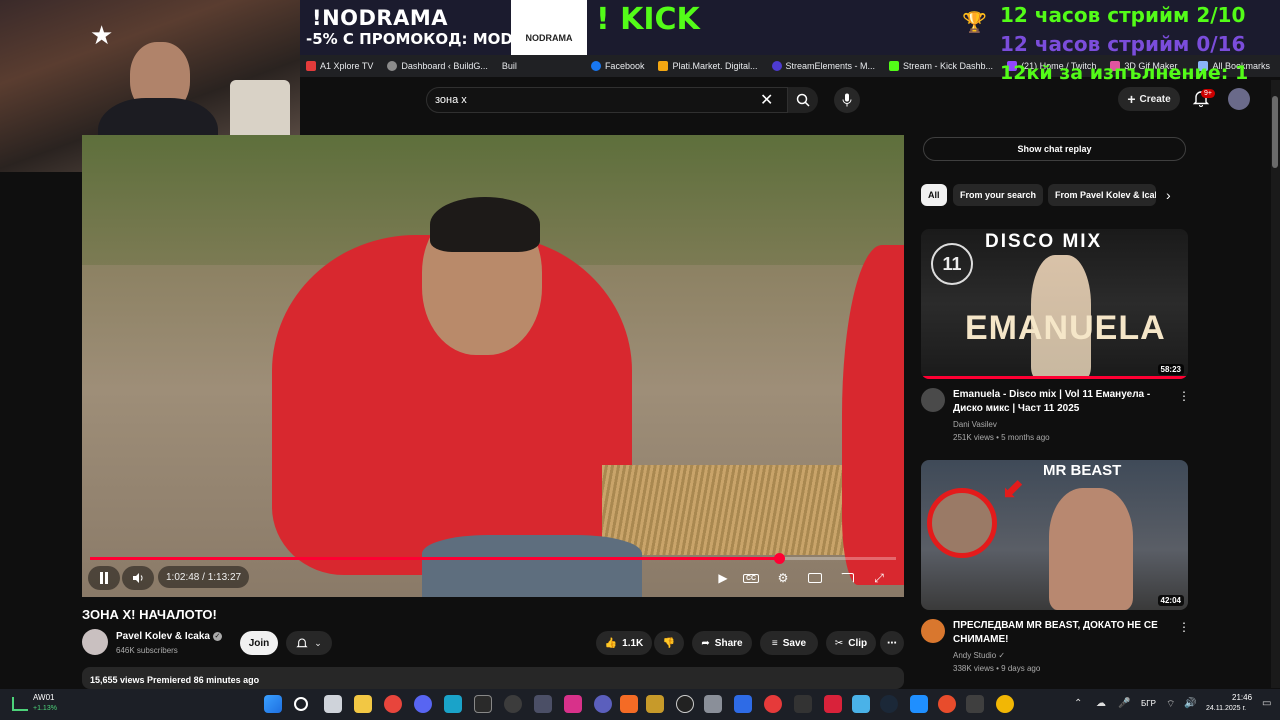  Describe the element at coordinates (789, 643) in the screenshot. I see `save-button: ≡ Save` at that location.